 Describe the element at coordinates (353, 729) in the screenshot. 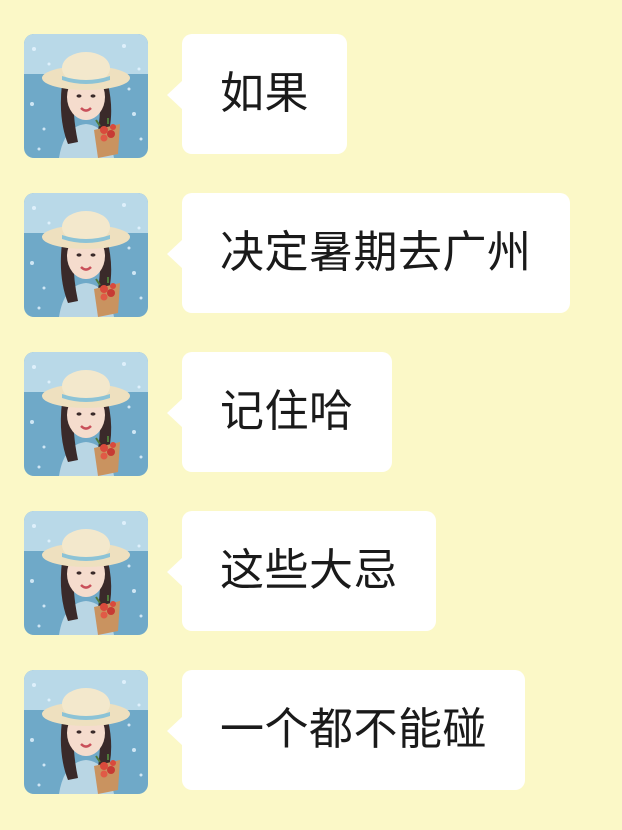

I see `message-text: 一个都不能碰` at that location.